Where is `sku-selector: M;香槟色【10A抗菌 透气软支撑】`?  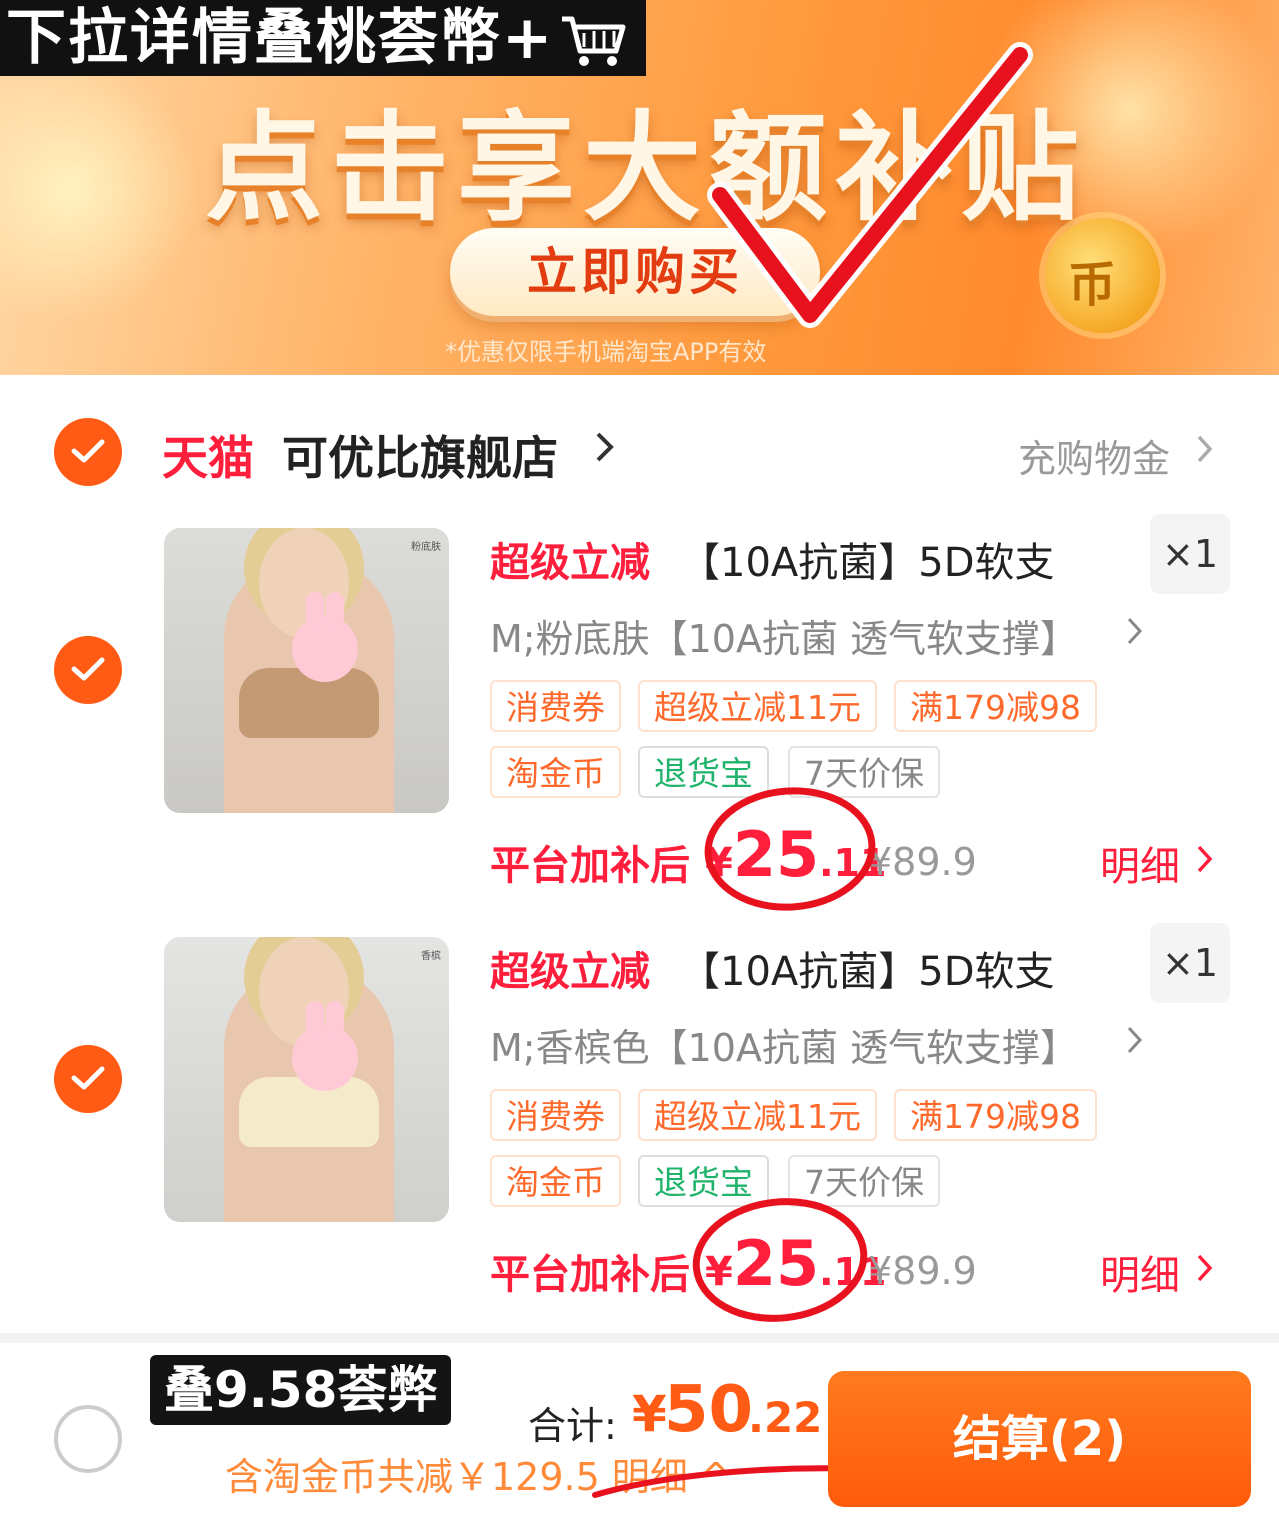
sku-selector: M;香槟色【10A抗菌 透气软支撑】 is located at coordinates (784, 1044).